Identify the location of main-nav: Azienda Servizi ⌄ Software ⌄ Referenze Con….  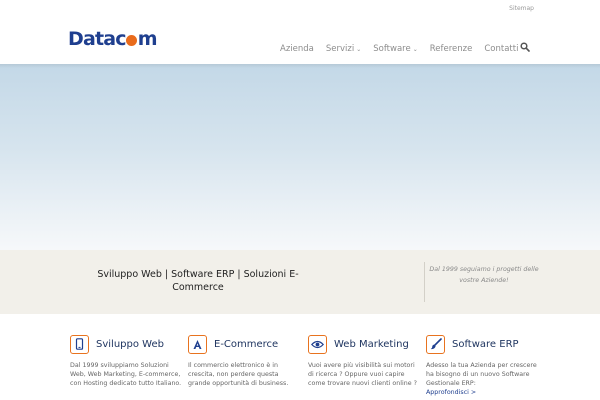
(405, 49).